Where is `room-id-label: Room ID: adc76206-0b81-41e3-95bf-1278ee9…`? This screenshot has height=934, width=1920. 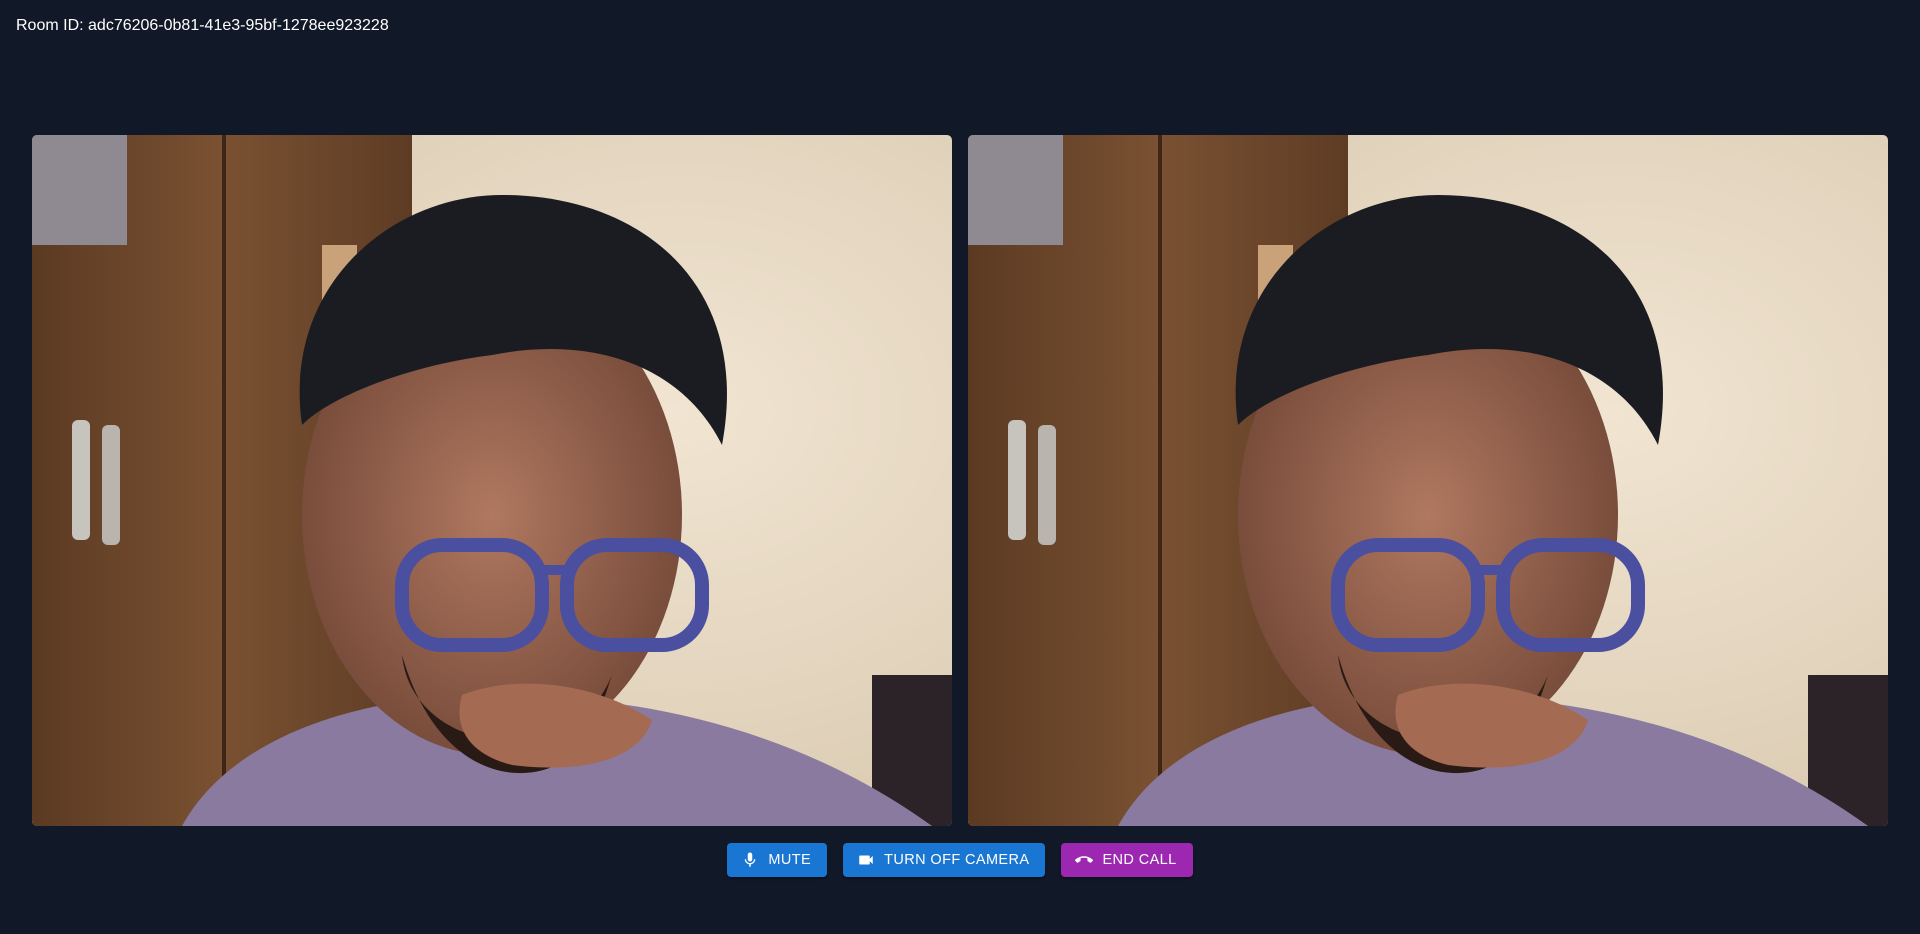 room-id-label: Room ID: adc76206-0b81-41e3-95bf-1278ee9… is located at coordinates (202, 25).